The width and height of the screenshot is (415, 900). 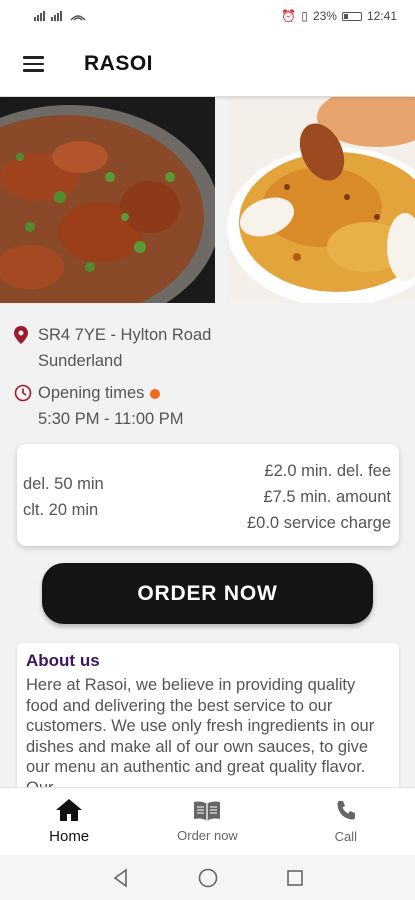 I want to click on battery-icon, so click(x=351, y=16).